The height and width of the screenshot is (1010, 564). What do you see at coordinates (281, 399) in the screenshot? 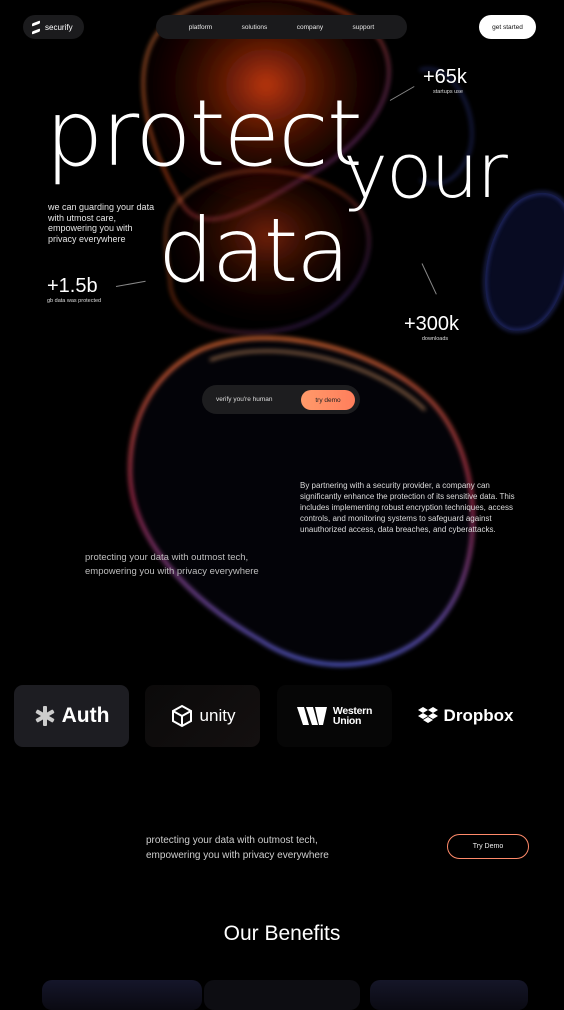
I see `verify-human-widget: verify you're human try demo` at bounding box center [281, 399].